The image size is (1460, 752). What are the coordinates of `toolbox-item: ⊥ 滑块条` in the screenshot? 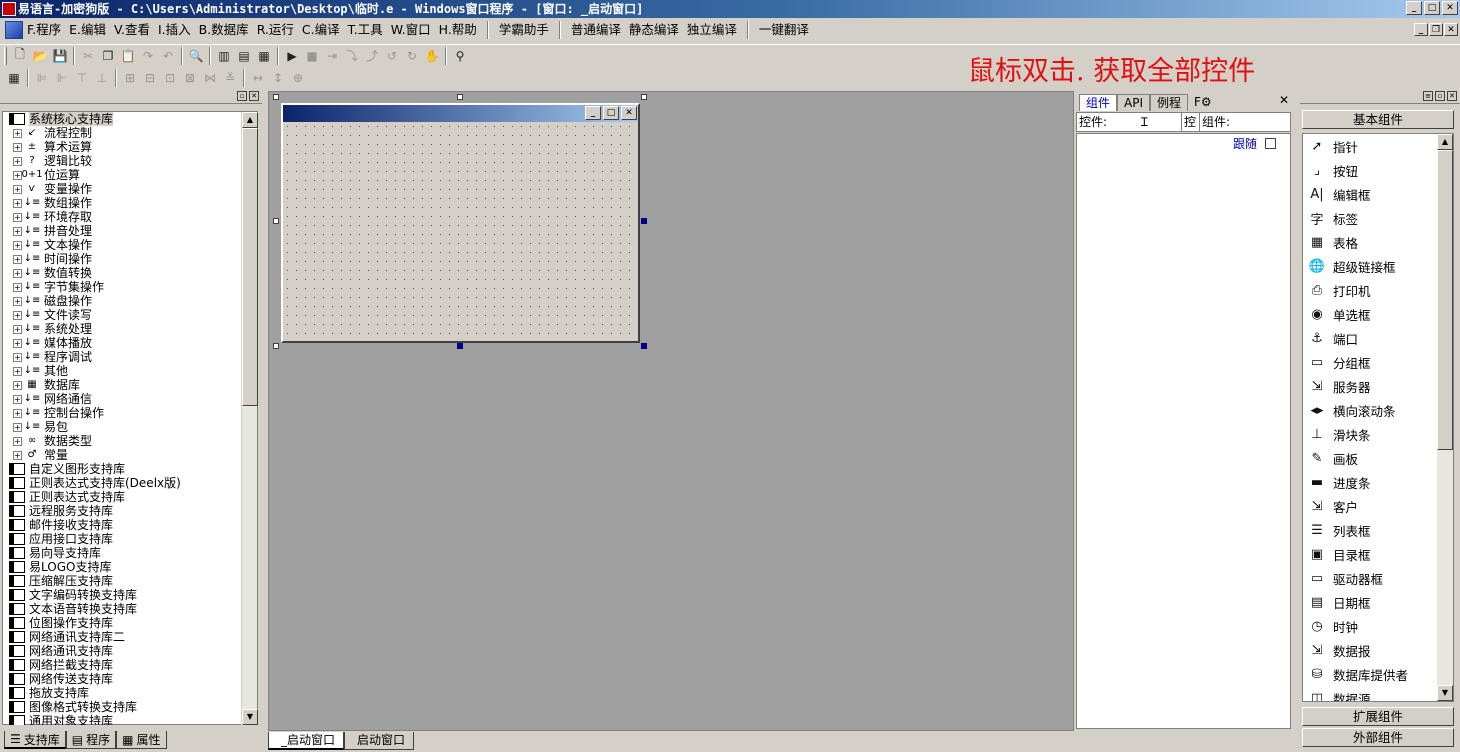 It's located at (1378, 434).